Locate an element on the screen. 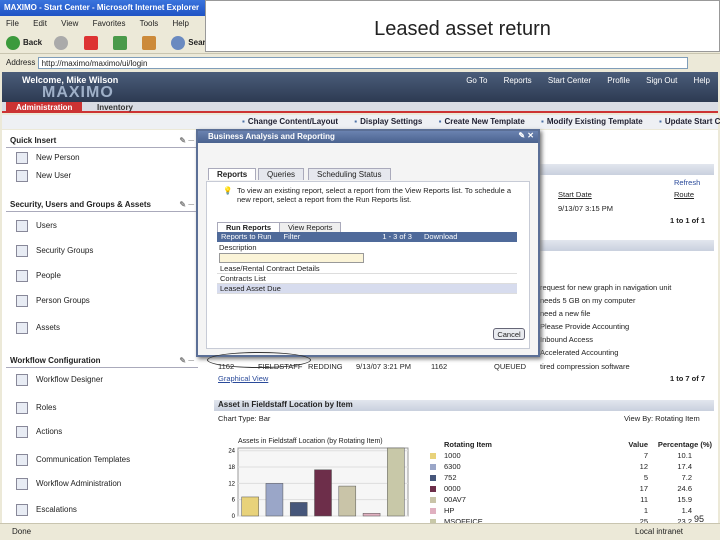 The image size is (720, 540). list-item: Person Groups is located at coordinates (53, 302).